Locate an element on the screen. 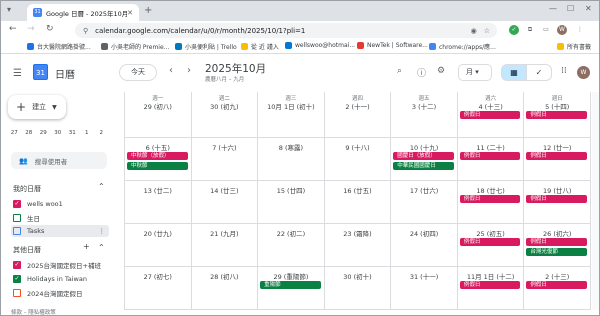 Image resolution: width=600 pixels, height=316 pixels. day-number: 11 (二十) is located at coordinates (491, 147).